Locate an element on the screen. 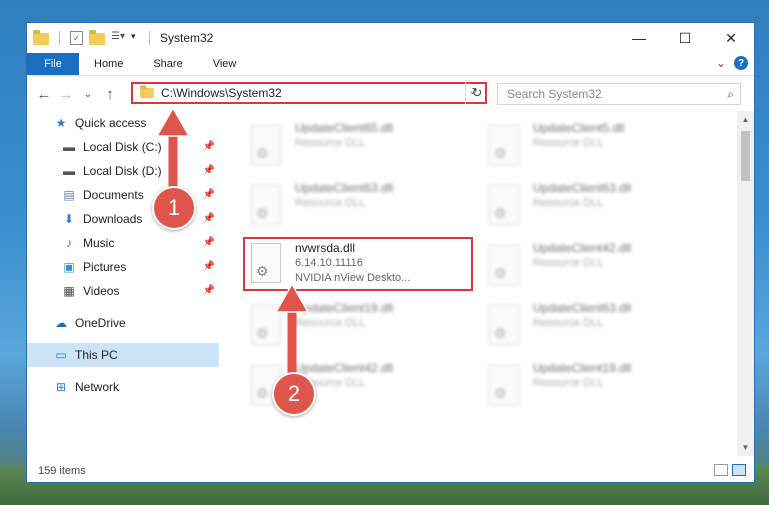  quick-access-toolbar: ✓ ☰▾ ▾ is located at coordinates (86, 37).